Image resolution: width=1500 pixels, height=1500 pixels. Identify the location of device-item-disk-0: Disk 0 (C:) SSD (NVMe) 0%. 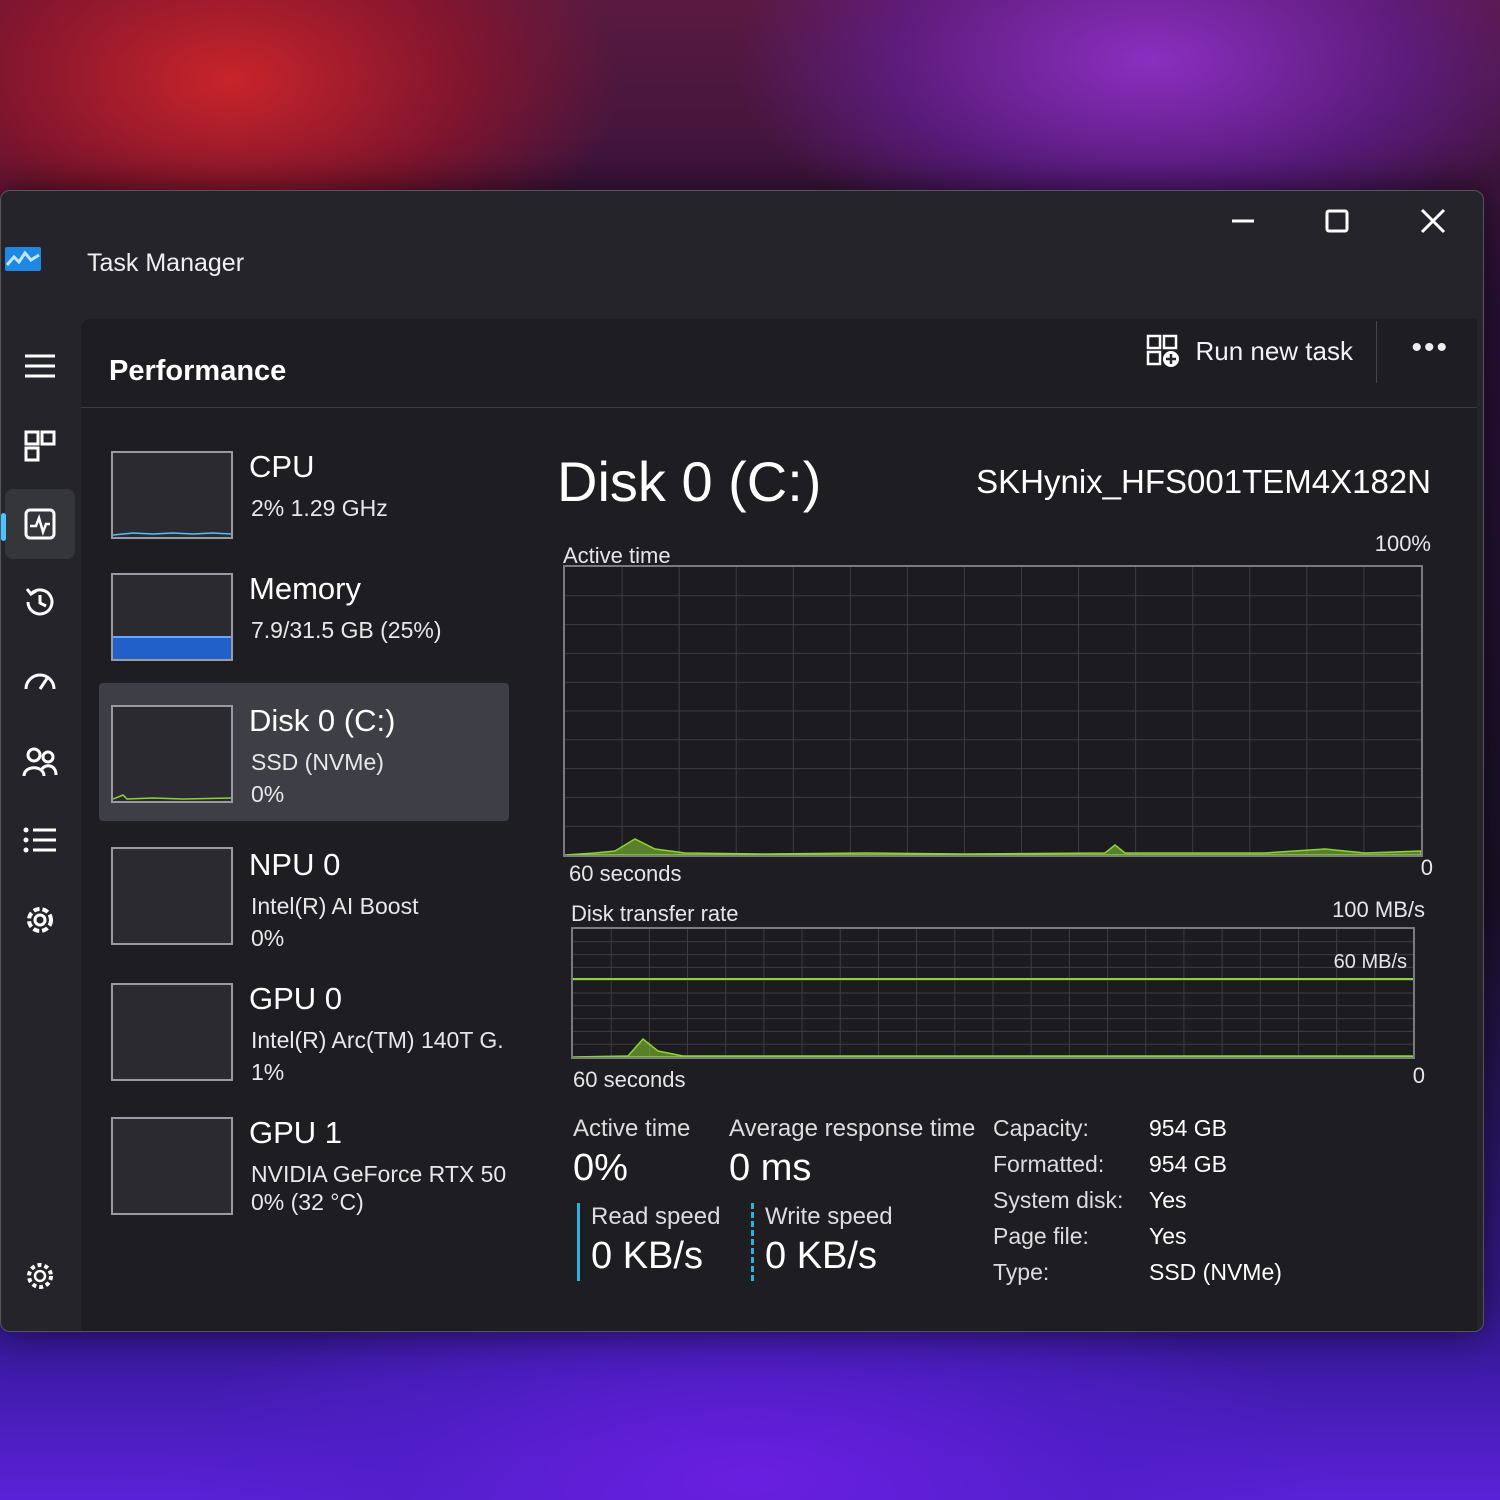
(304, 752).